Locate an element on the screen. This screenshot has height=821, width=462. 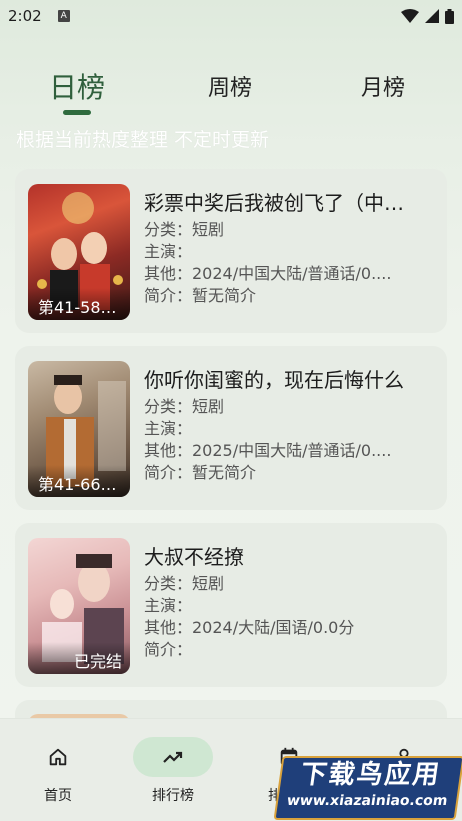
watermark-main: 下载鸟应用 is located at coordinates (370, 775).